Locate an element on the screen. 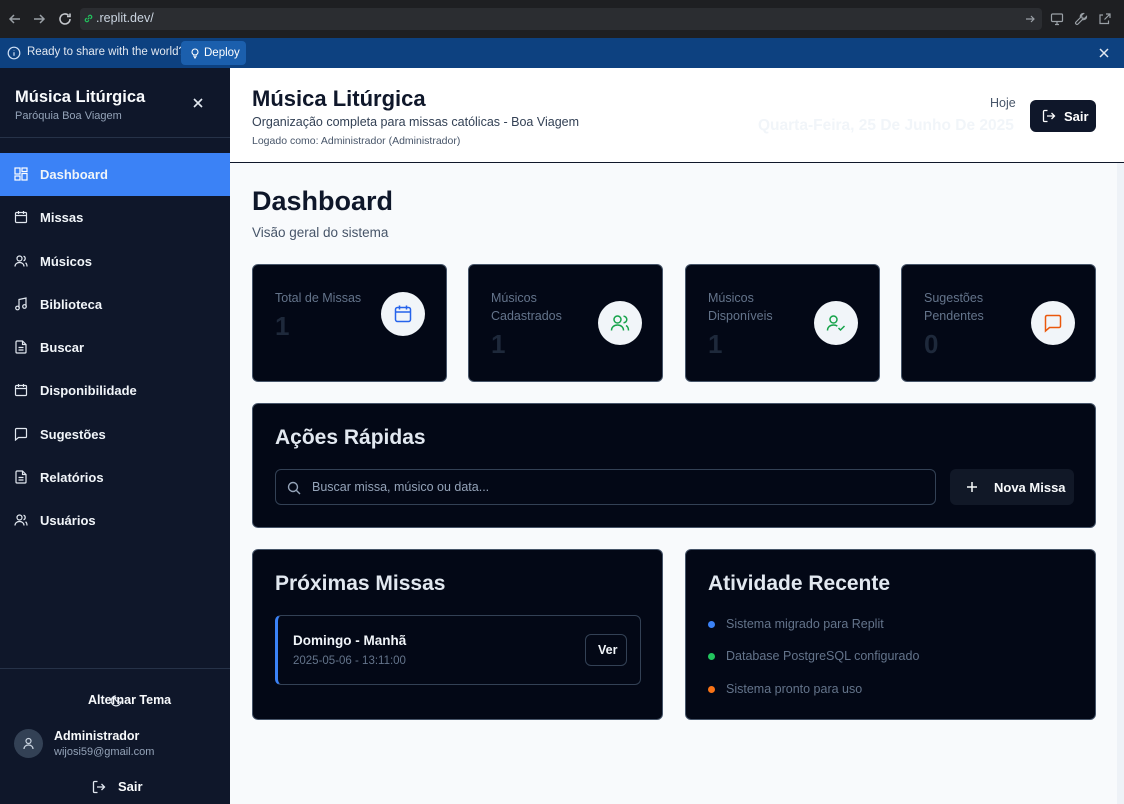 The width and height of the screenshot is (1124, 804). header-title: Música Litúrgica is located at coordinates (339, 98).